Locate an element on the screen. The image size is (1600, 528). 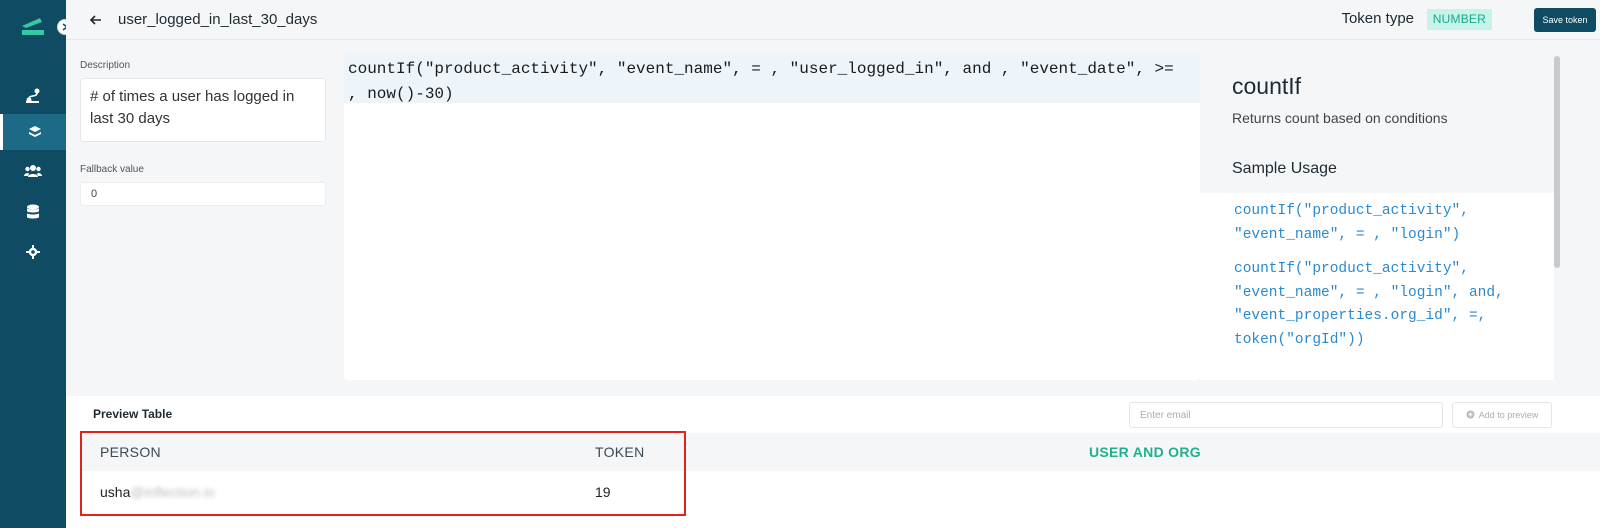
function-description: Returns count based on conditions is located at coordinates (1340, 118).